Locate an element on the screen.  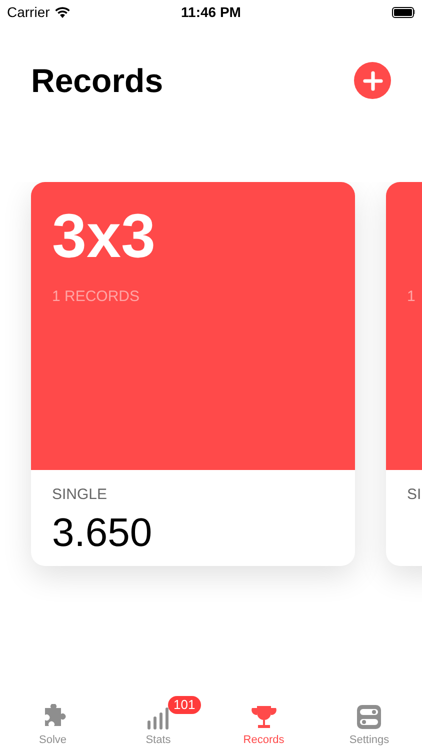
toggle-switches-icon is located at coordinates (369, 717).